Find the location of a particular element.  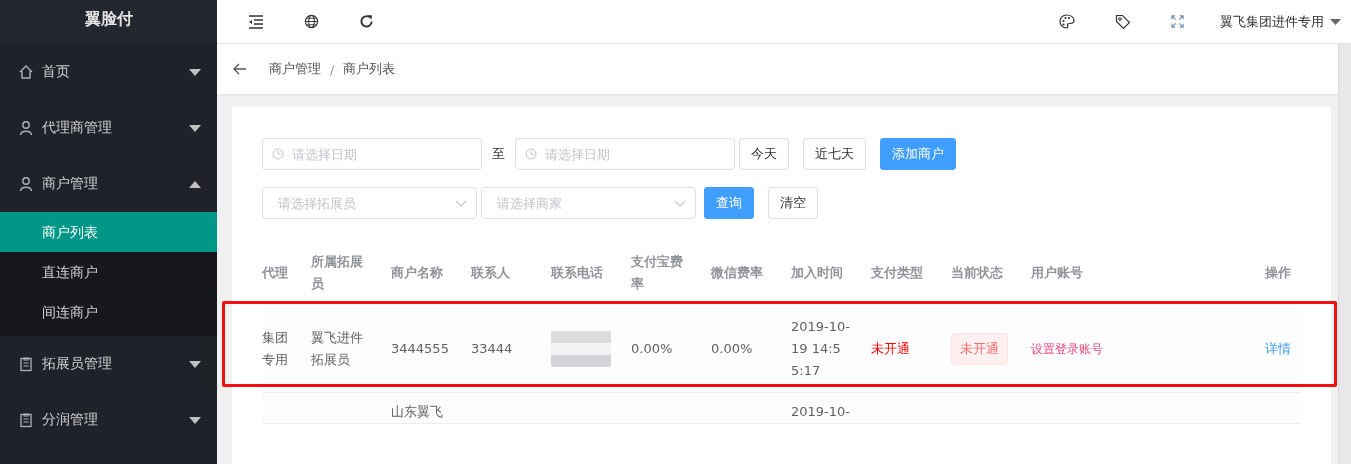

column-header: 所属拓展员 is located at coordinates (337, 273).